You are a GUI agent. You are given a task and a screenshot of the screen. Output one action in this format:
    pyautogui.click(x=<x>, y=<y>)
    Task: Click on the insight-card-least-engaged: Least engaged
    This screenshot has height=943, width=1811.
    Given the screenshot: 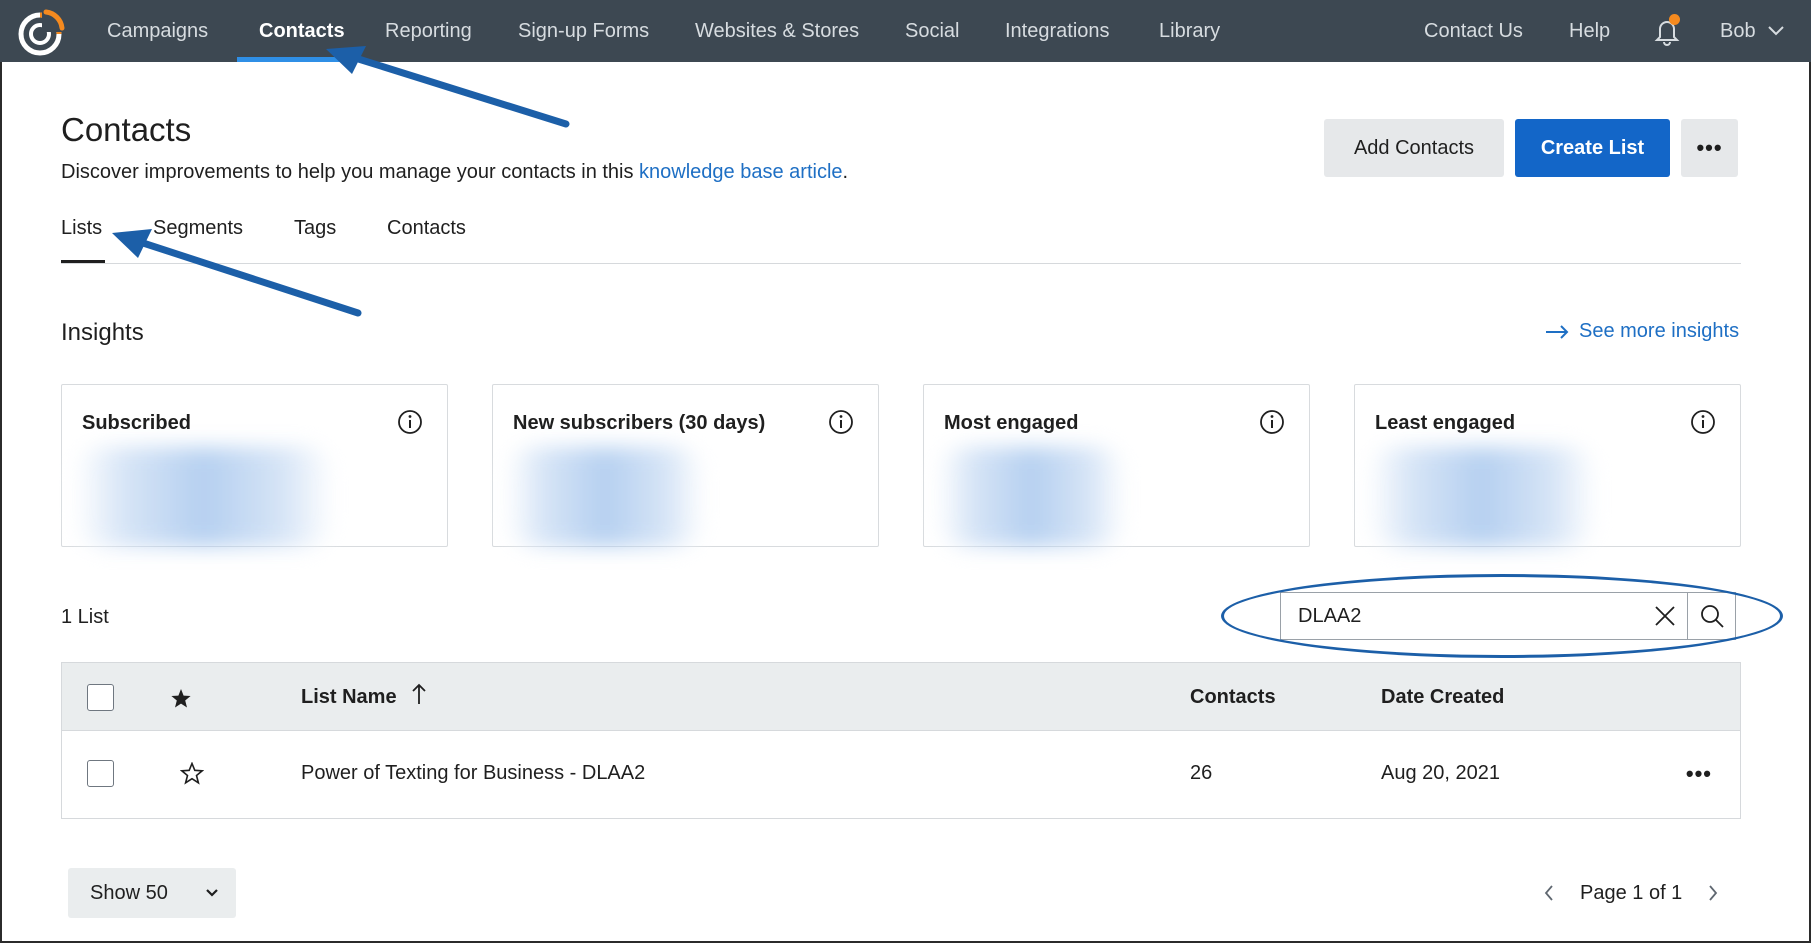 What is the action you would take?
    pyautogui.click(x=1547, y=465)
    